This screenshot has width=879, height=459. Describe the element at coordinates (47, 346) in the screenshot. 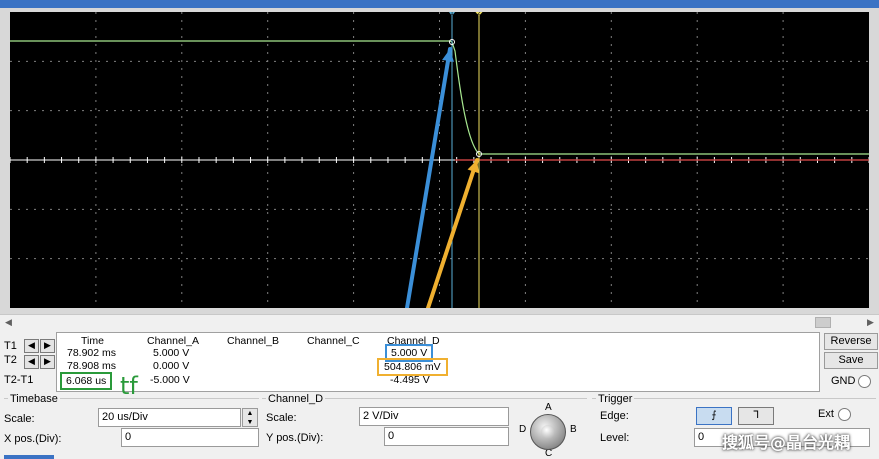

I see `t1-right-arrow-icon: ▶` at that location.